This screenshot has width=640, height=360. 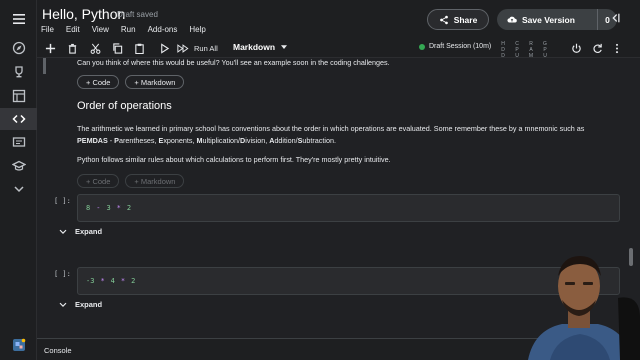 What do you see at coordinates (137, 14) in the screenshot?
I see `draft-status: Draft saved` at bounding box center [137, 14].